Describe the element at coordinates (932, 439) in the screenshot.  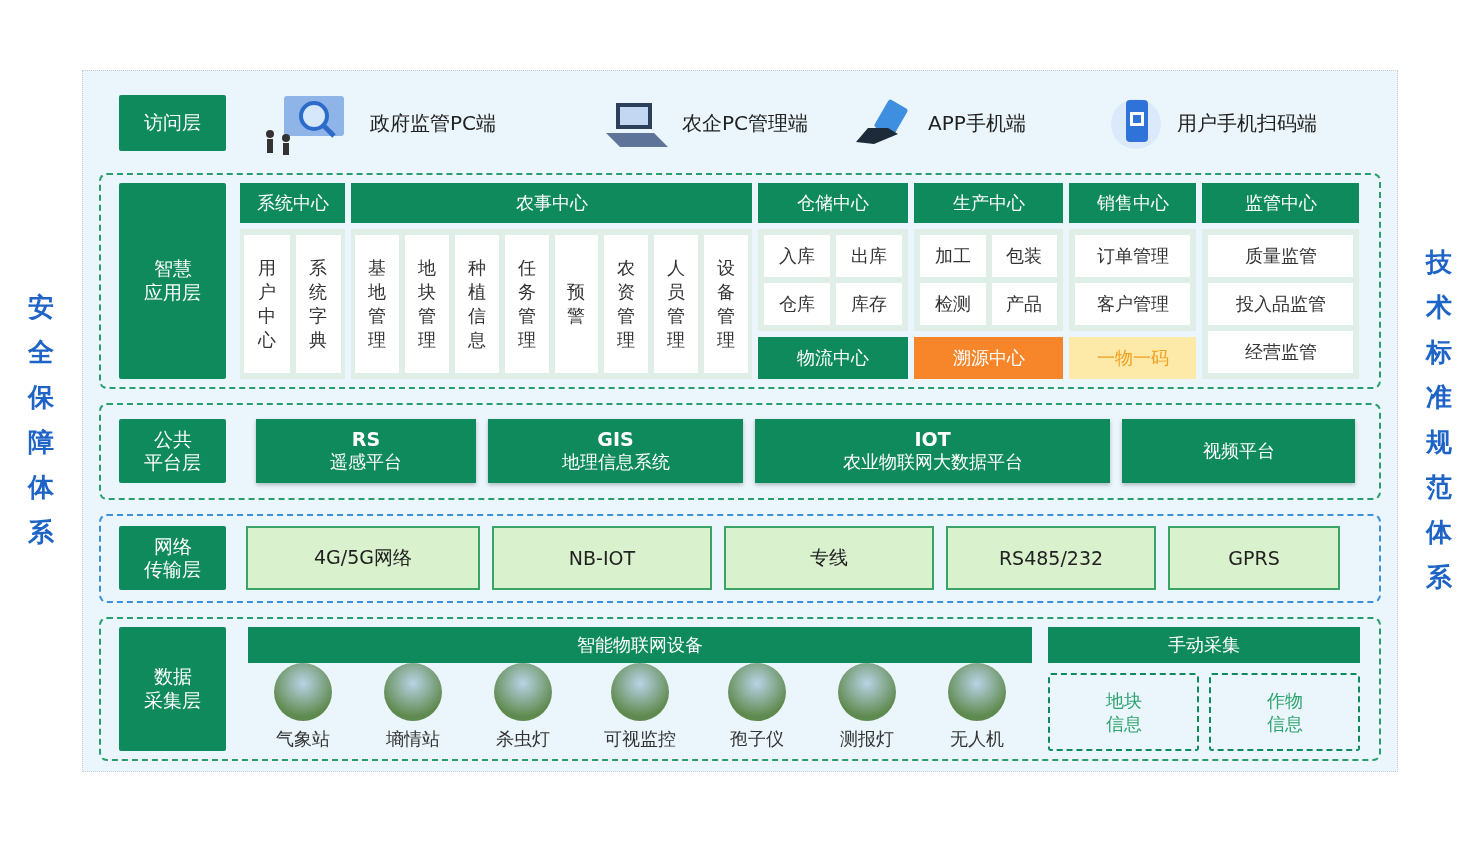
I see `platform-code: IOT` at that location.